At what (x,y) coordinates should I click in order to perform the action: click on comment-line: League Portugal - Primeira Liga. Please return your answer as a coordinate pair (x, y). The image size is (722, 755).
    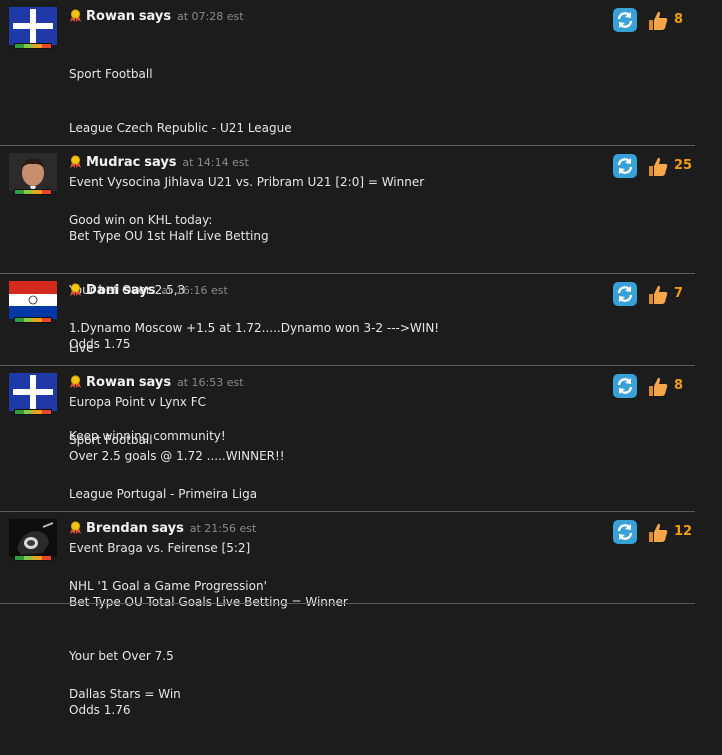
    Looking at the image, I should click on (163, 494).